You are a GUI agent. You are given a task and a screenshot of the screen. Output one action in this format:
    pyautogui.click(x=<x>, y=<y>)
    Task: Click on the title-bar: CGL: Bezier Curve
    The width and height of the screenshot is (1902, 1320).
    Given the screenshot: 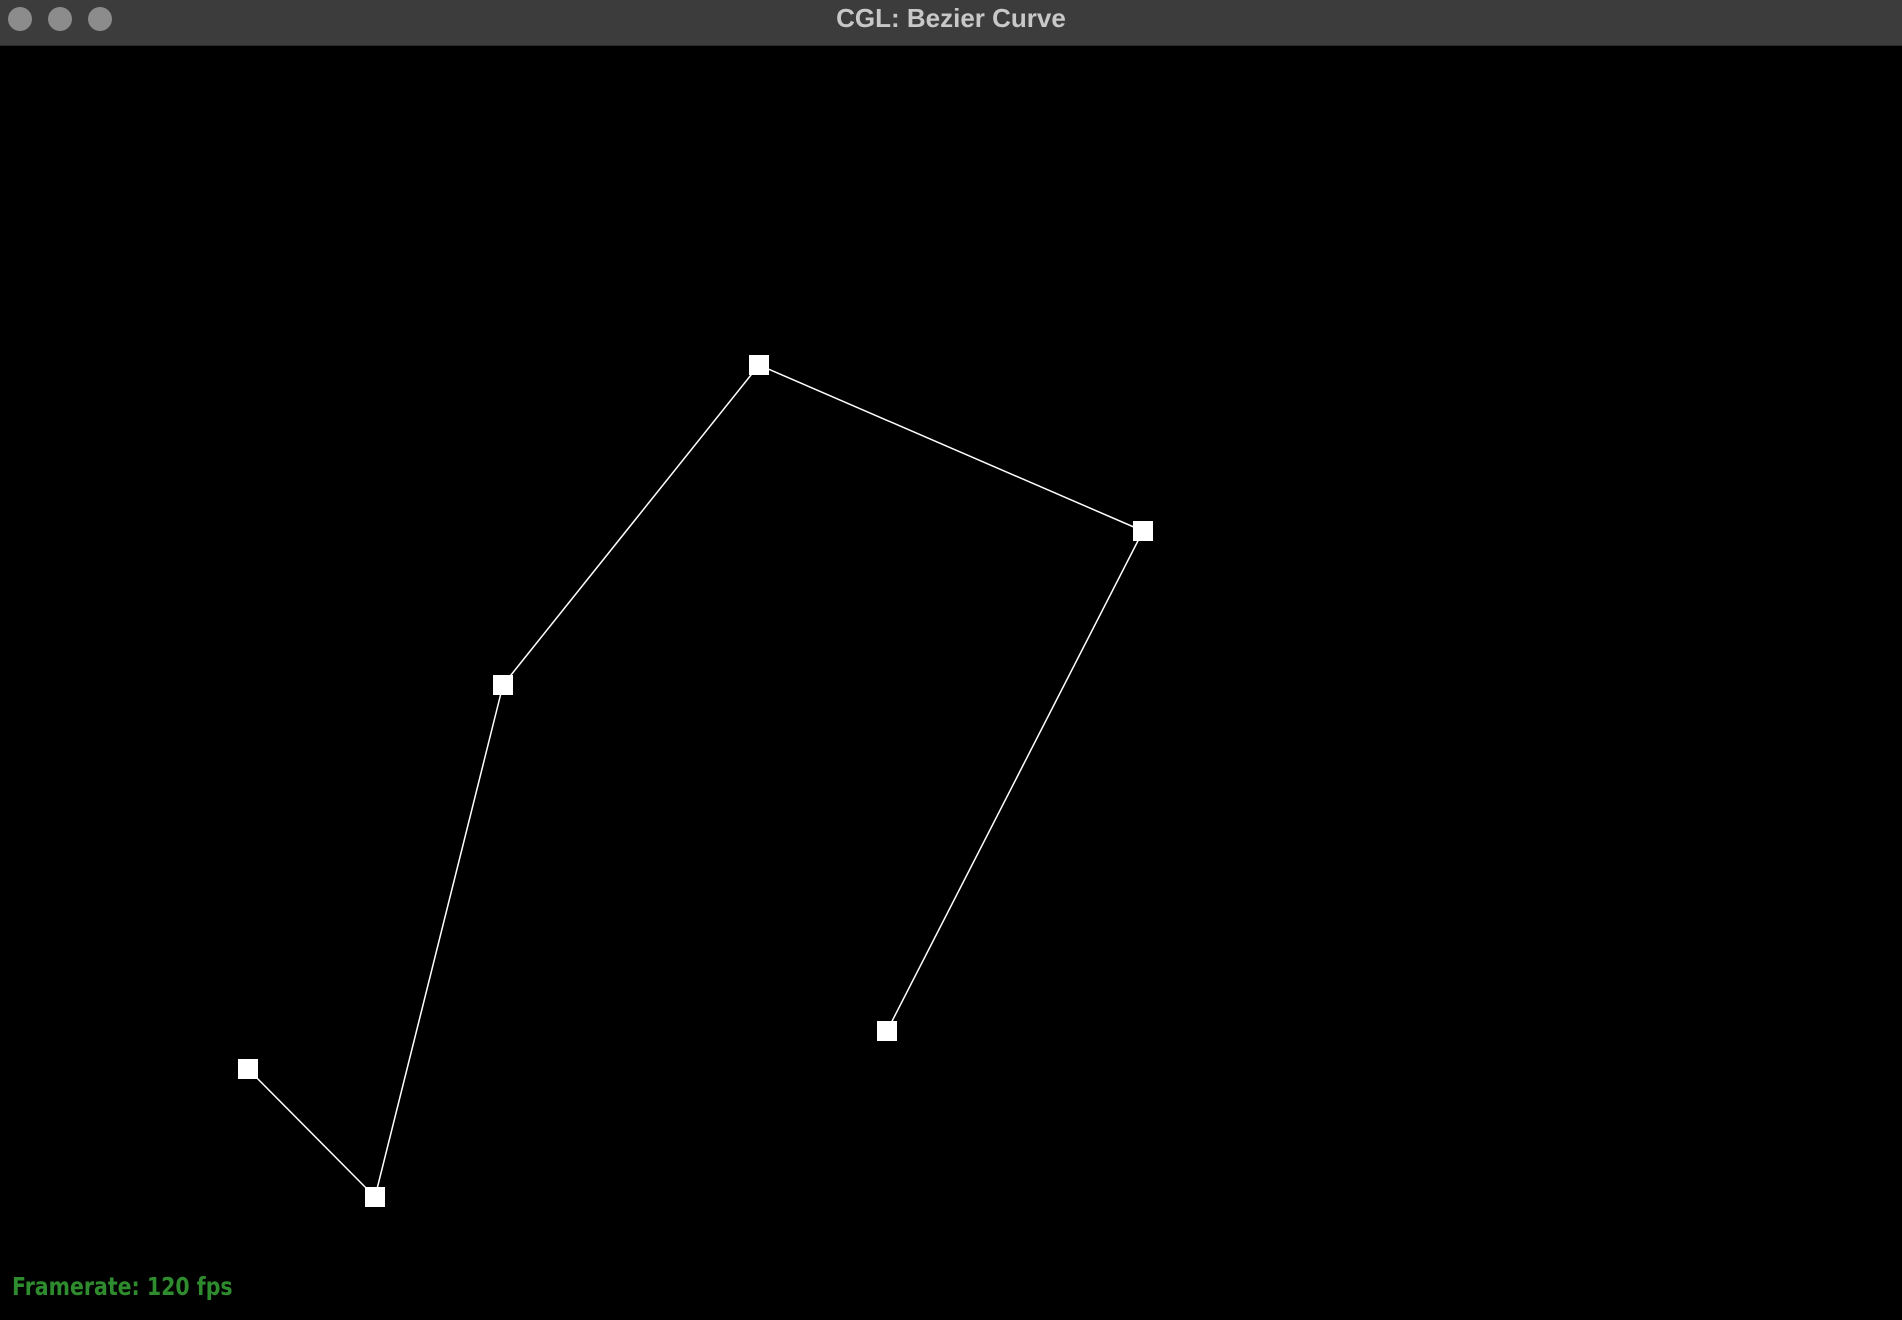 What is the action you would take?
    pyautogui.click(x=951, y=23)
    